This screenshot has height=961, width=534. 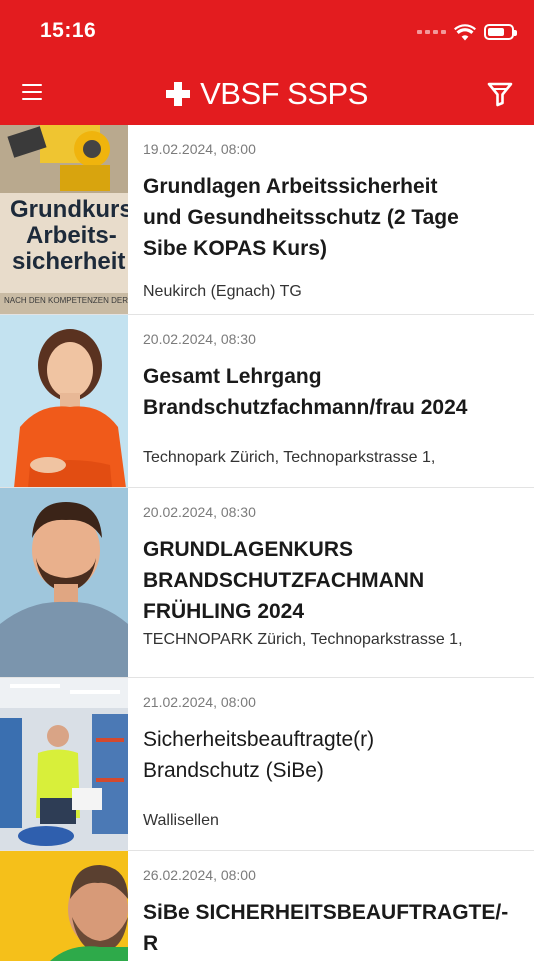 I want to click on thumb-text-line: Grundkurs, so click(x=69, y=209).